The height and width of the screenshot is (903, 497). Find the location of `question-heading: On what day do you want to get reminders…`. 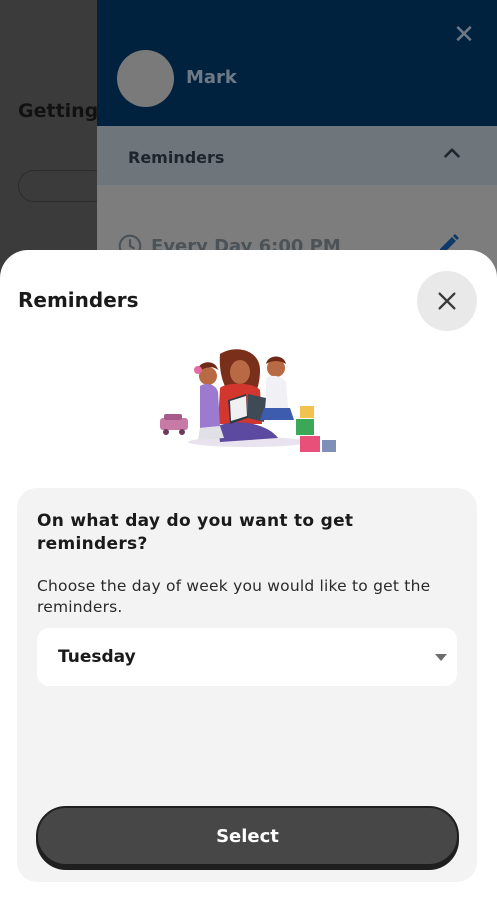

question-heading: On what day do you want to get reminders… is located at coordinates (195, 532).